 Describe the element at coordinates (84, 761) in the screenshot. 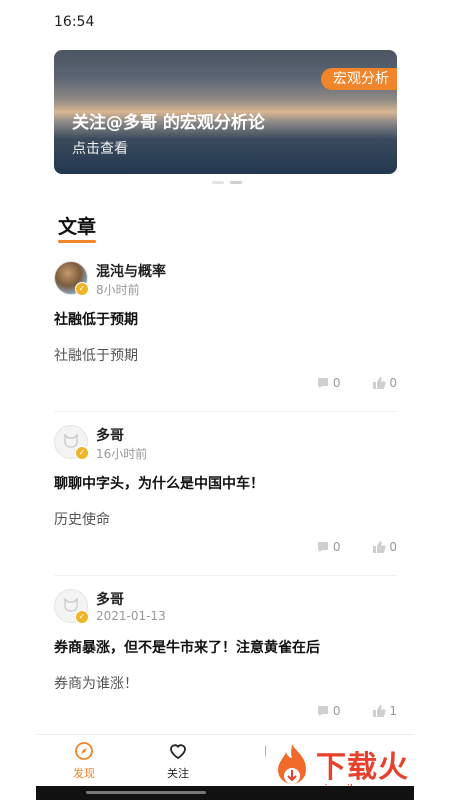

I see `tab-discover: 发现` at that location.